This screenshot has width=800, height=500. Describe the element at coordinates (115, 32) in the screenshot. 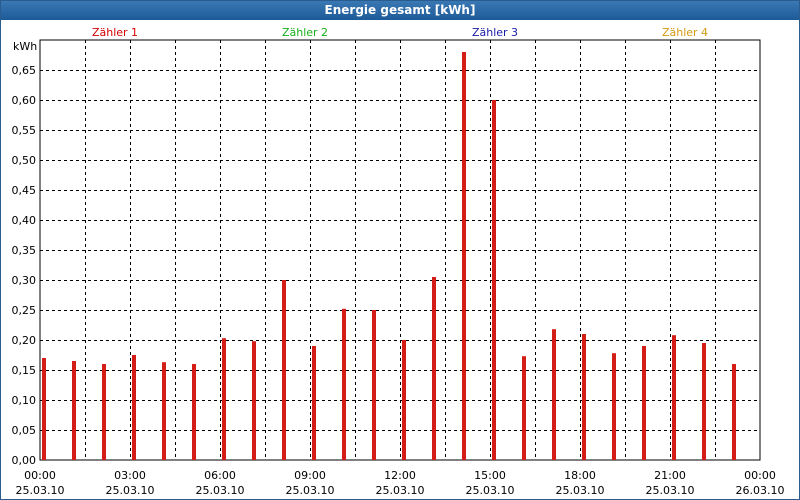

I see `legend-entry: Zähler 1` at that location.